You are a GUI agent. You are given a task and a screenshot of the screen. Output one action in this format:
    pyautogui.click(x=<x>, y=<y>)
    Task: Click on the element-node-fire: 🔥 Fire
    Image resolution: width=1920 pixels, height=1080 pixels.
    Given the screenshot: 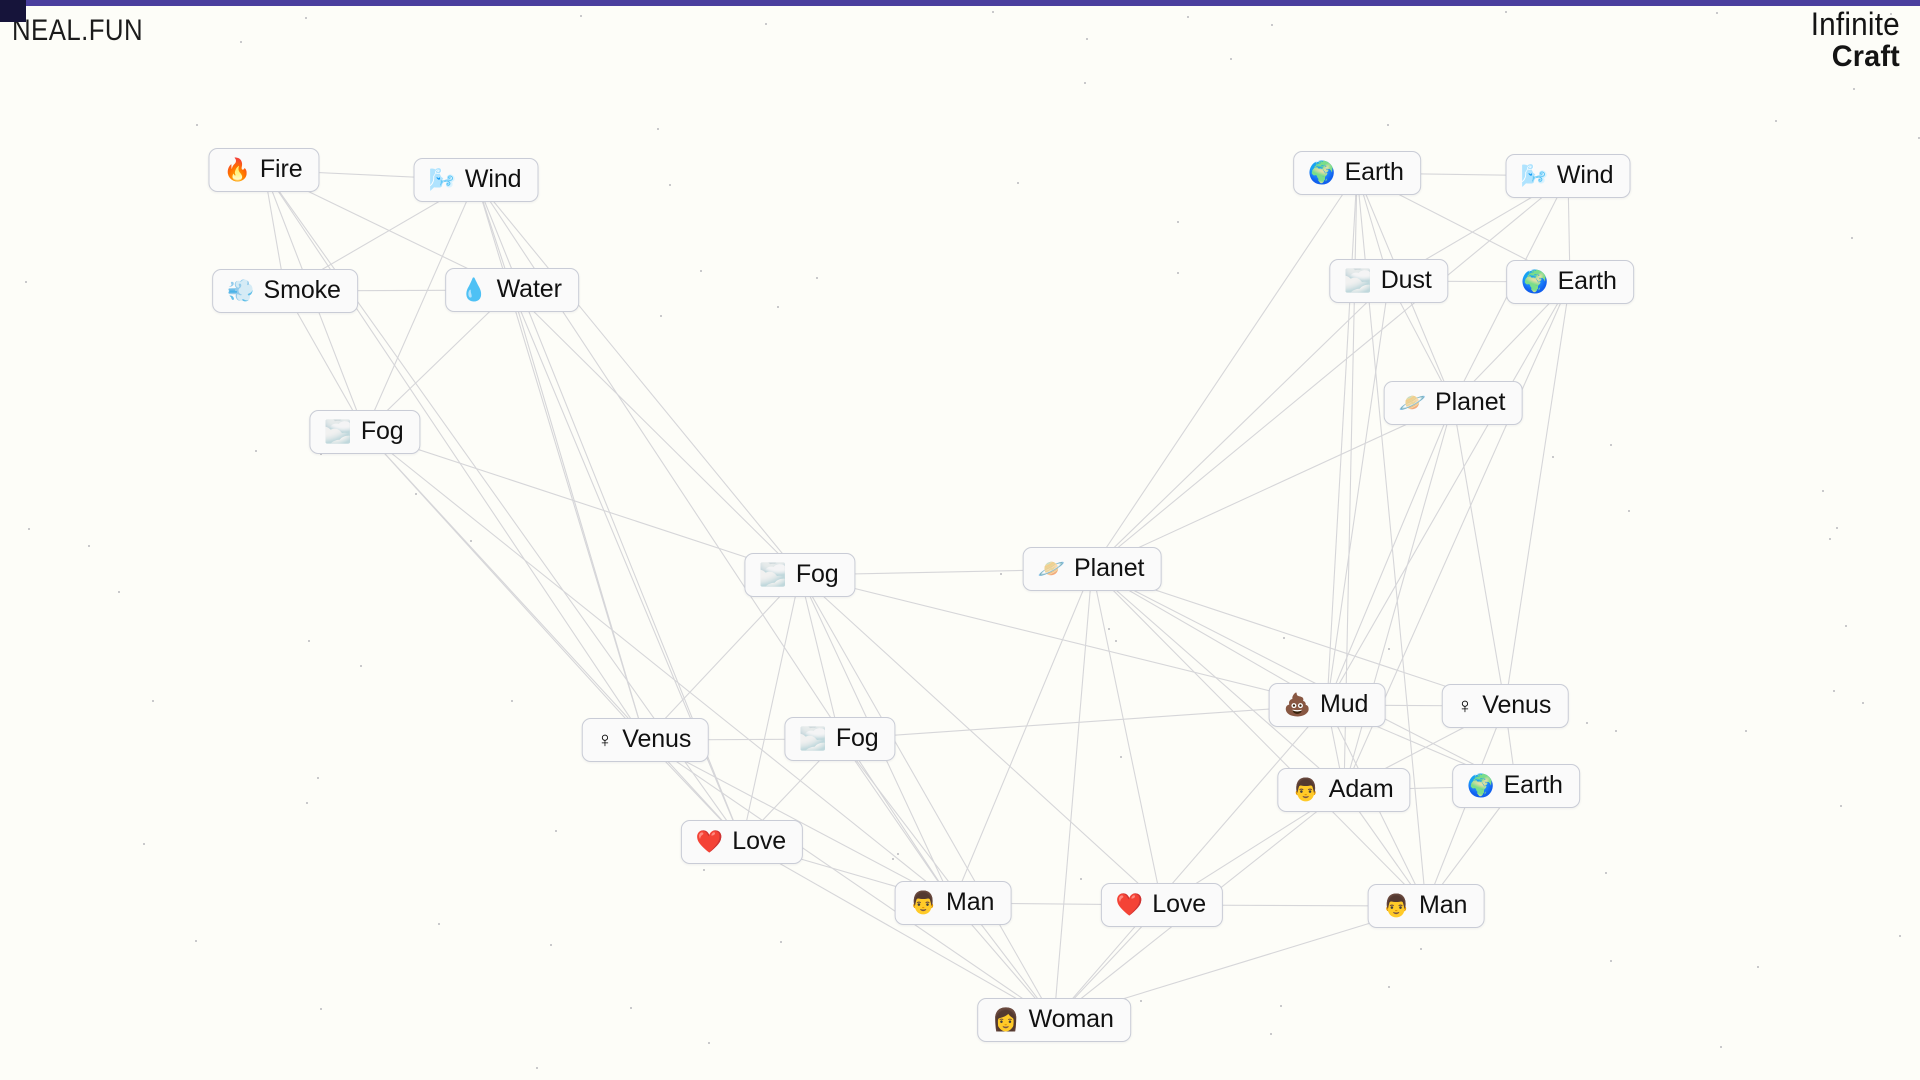 What is the action you would take?
    pyautogui.click(x=264, y=170)
    